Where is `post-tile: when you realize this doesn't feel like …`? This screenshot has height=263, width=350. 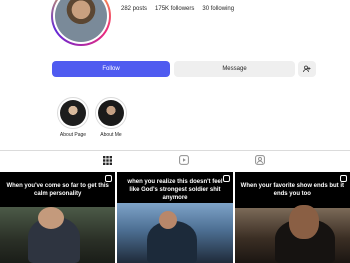 post-tile: when you realize this doesn't feel like … is located at coordinates (175, 217).